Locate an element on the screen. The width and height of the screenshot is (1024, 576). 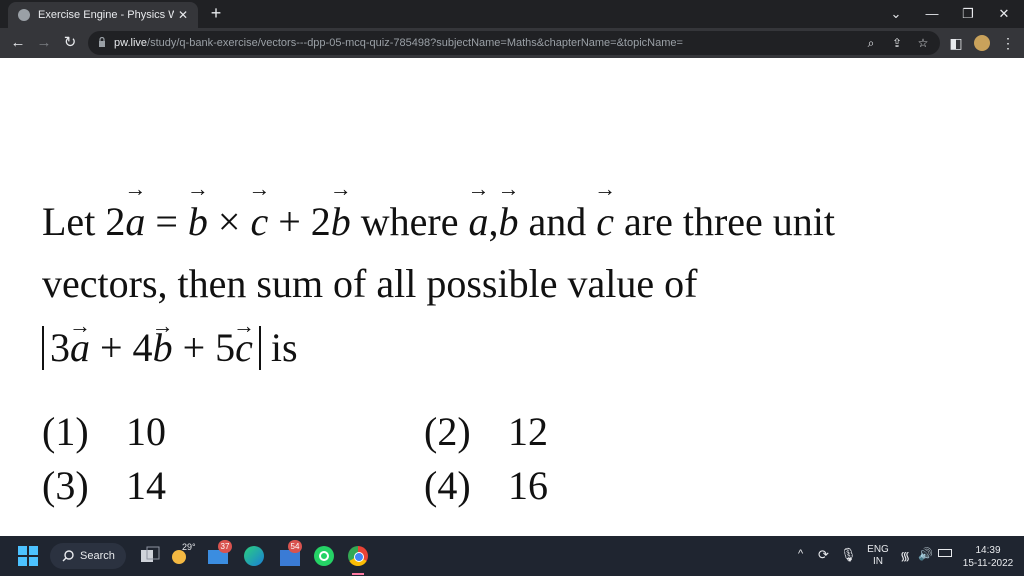
option-3: (3) 14 is located at coordinates (104, 485).